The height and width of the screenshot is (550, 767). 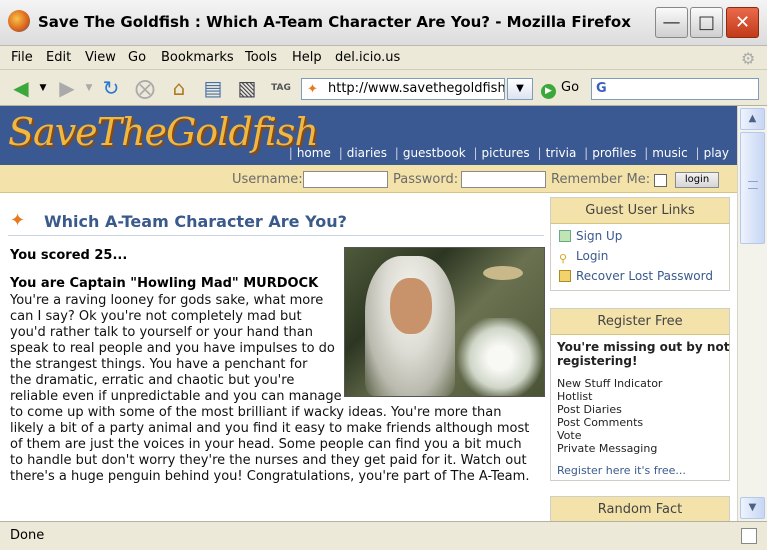 What do you see at coordinates (610, 383) in the screenshot?
I see `feature-item: New Stuff Indicator` at bounding box center [610, 383].